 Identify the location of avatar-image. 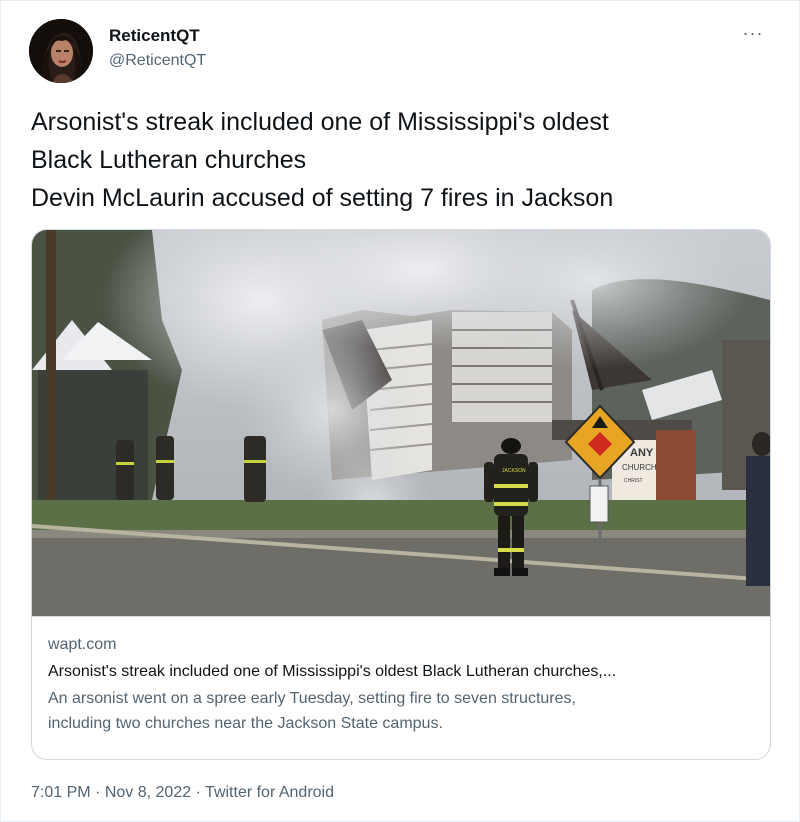
(61, 51).